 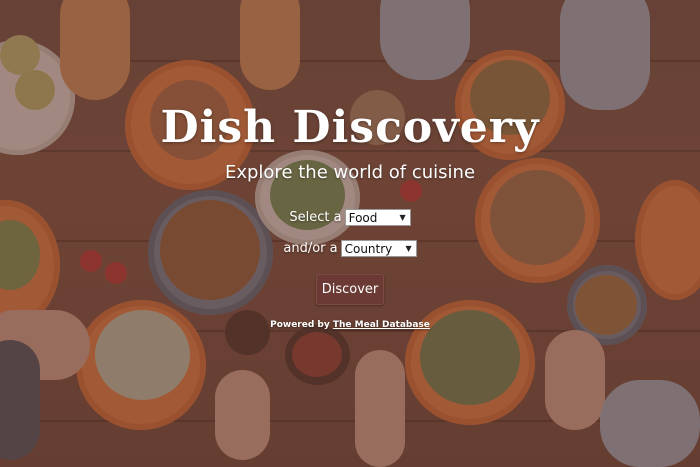 What do you see at coordinates (350, 127) in the screenshot?
I see `page-title: Dish Discovery` at bounding box center [350, 127].